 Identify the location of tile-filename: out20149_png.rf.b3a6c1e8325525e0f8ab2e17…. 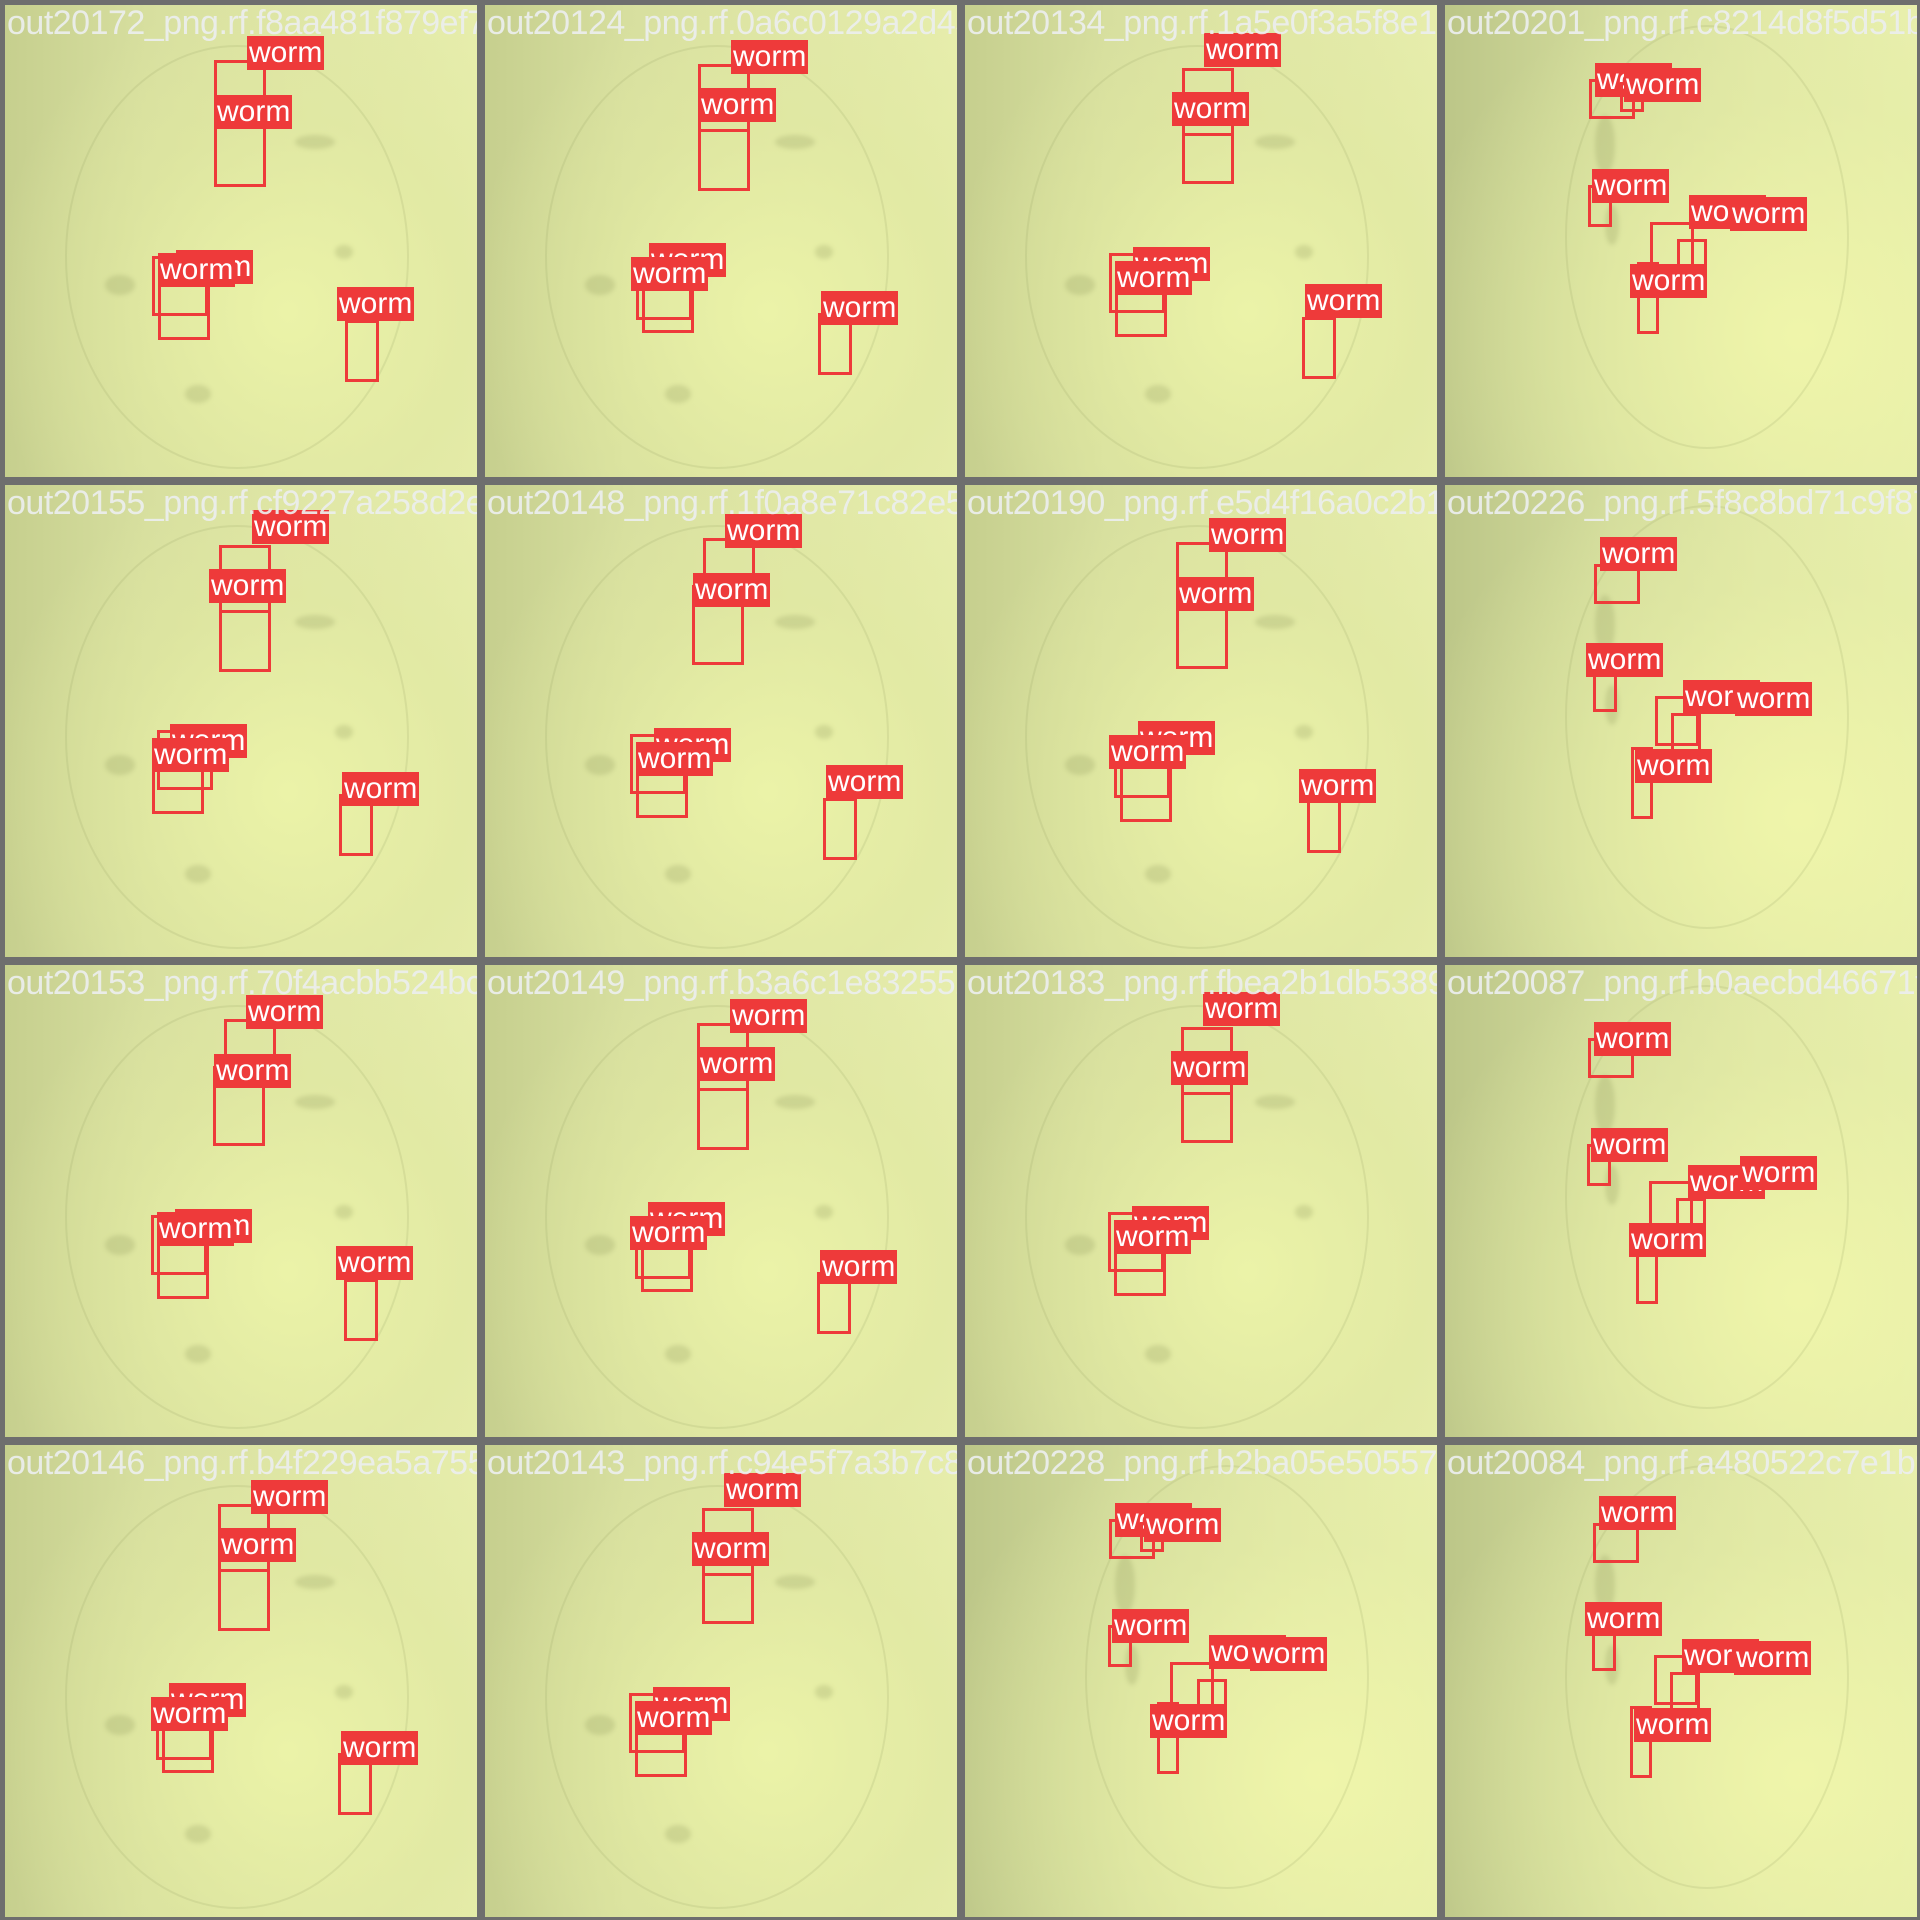
(722, 983).